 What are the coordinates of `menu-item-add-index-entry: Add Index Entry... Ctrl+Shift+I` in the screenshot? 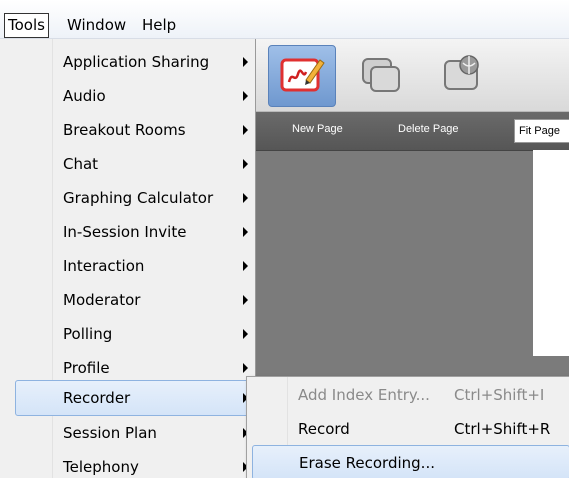 It's located at (408, 394).